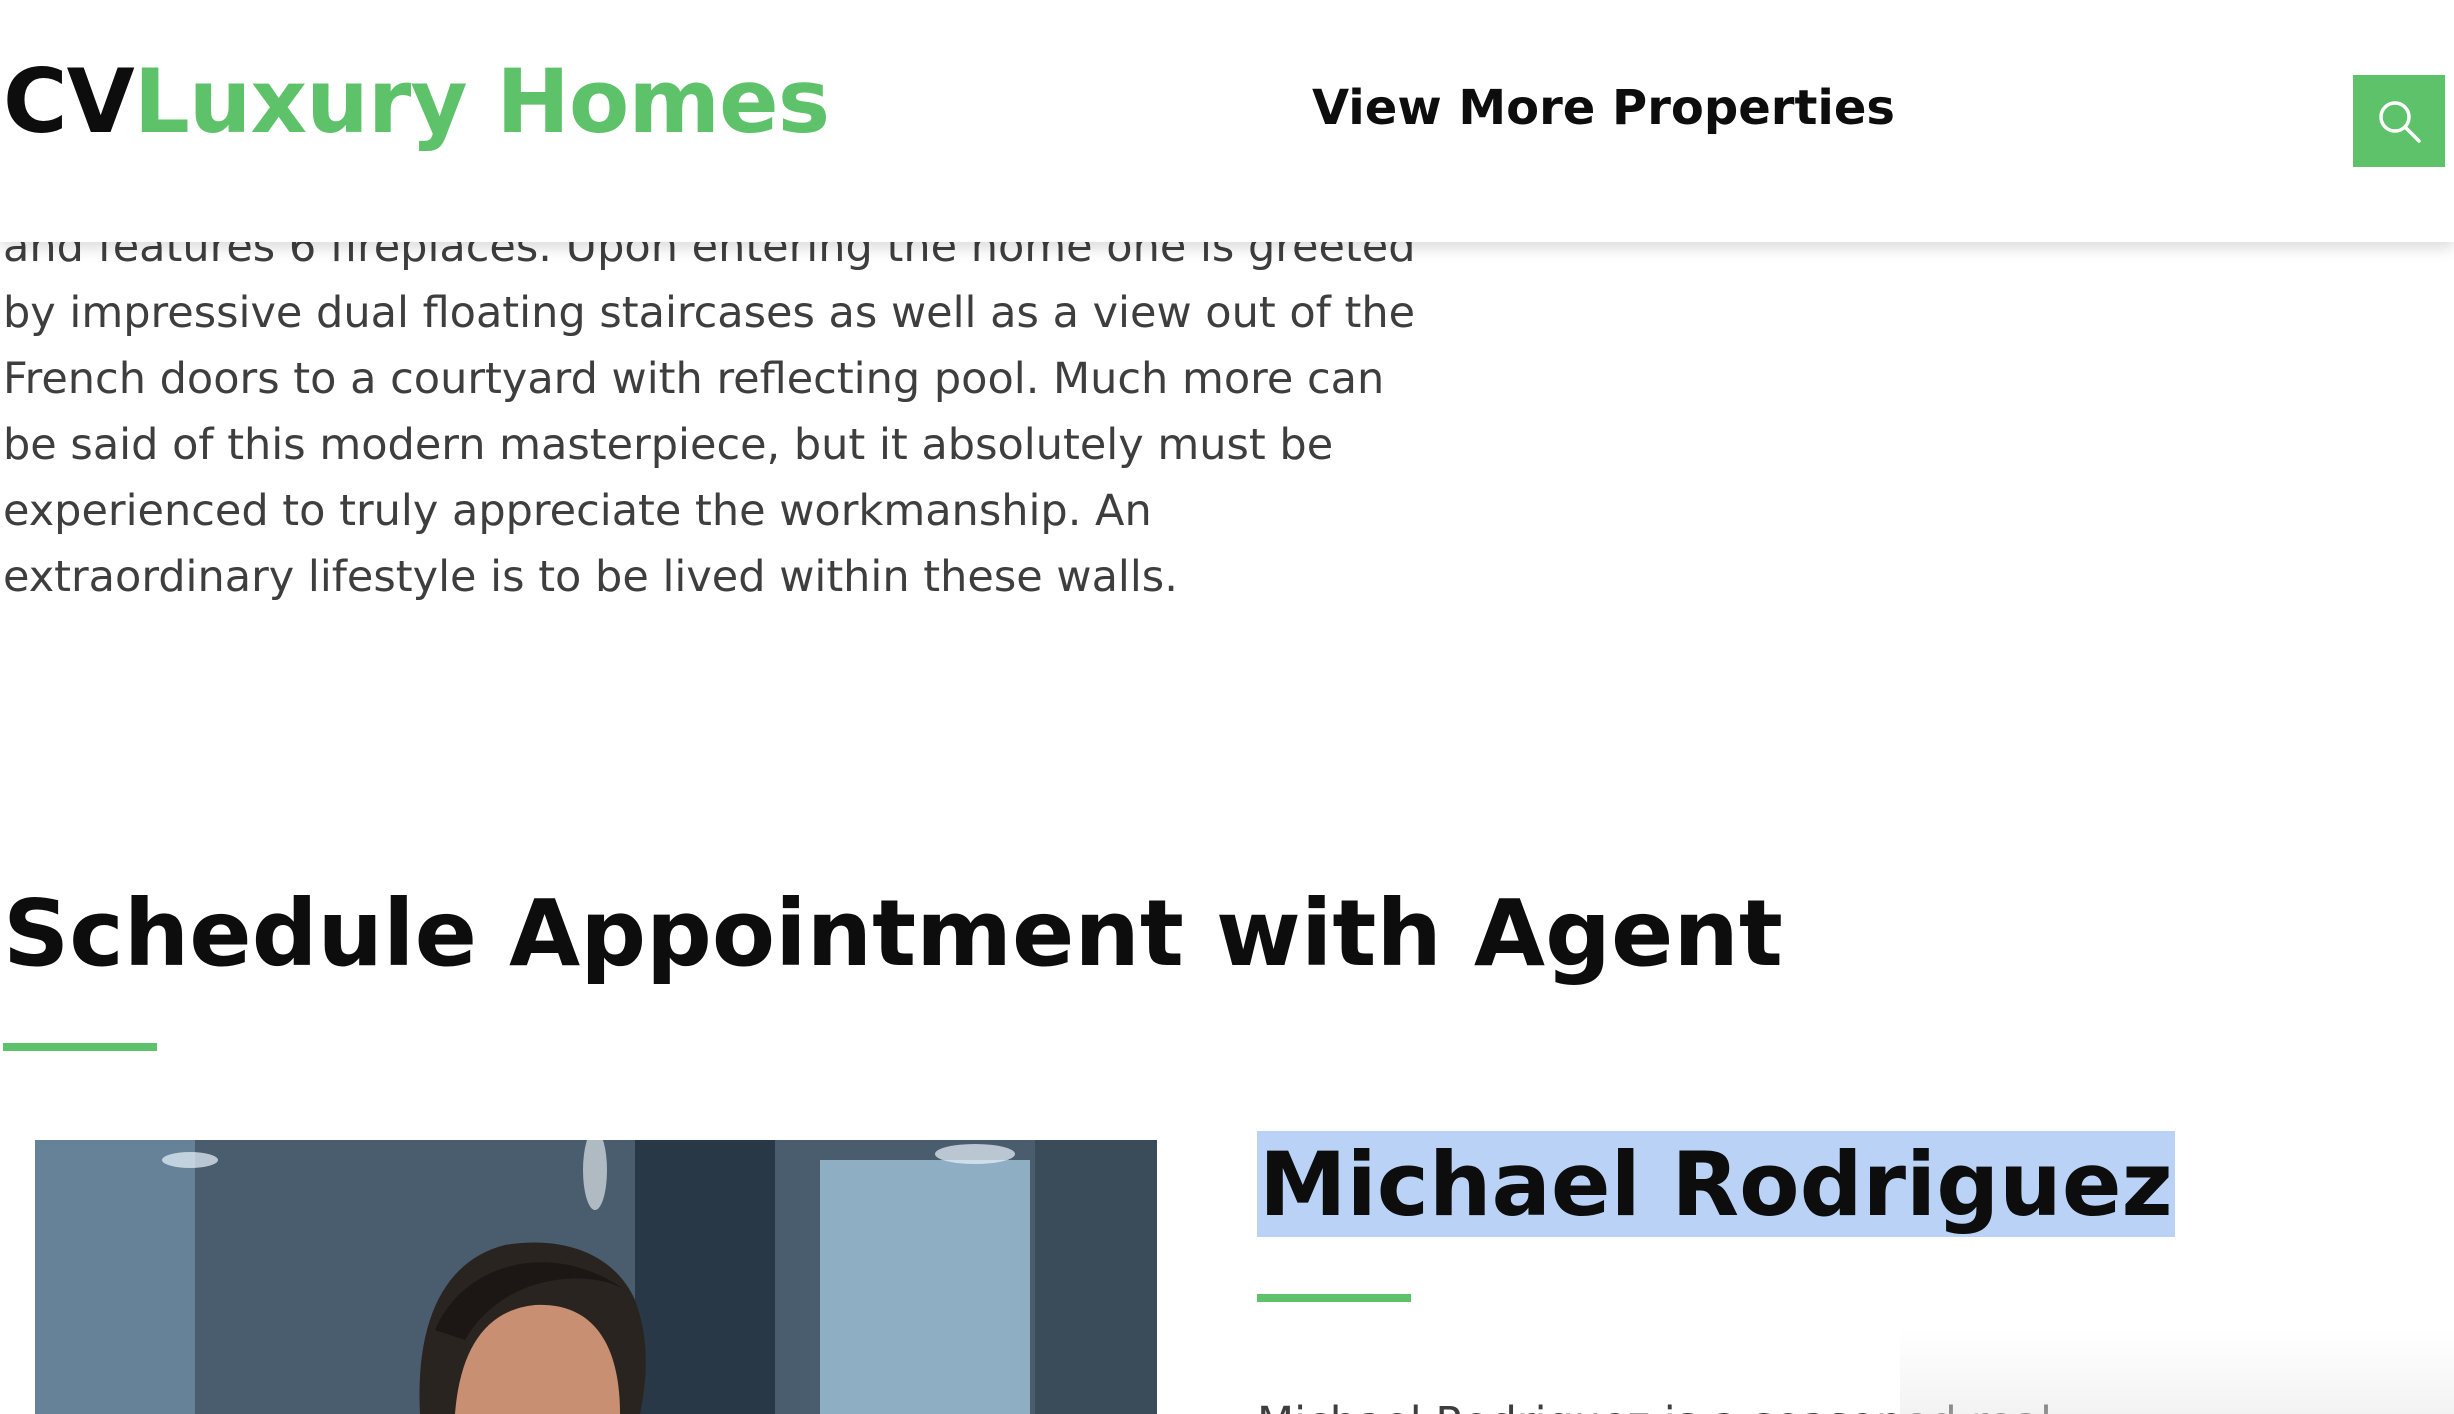 The width and height of the screenshot is (2454, 1414). I want to click on search-button, so click(2399, 121).